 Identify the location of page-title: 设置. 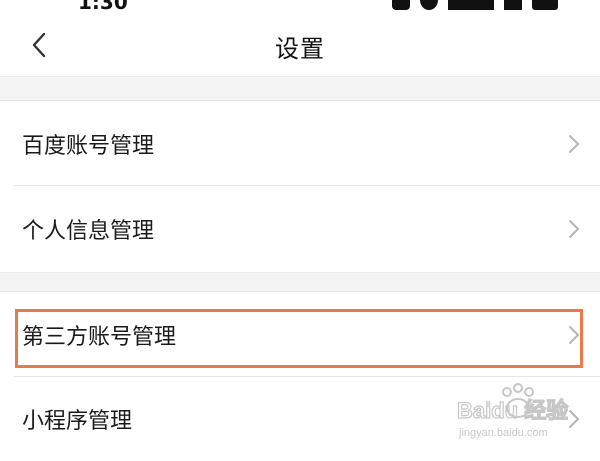
(300, 49).